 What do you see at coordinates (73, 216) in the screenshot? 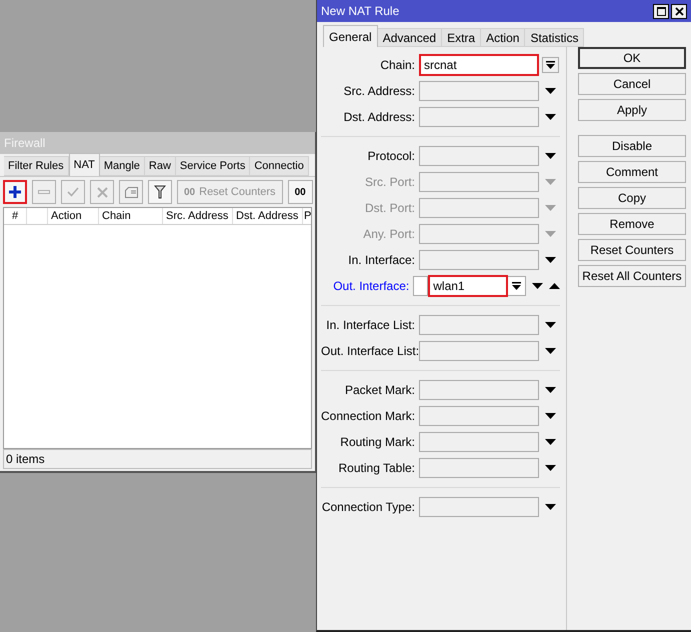
I see `column-header: Action` at bounding box center [73, 216].